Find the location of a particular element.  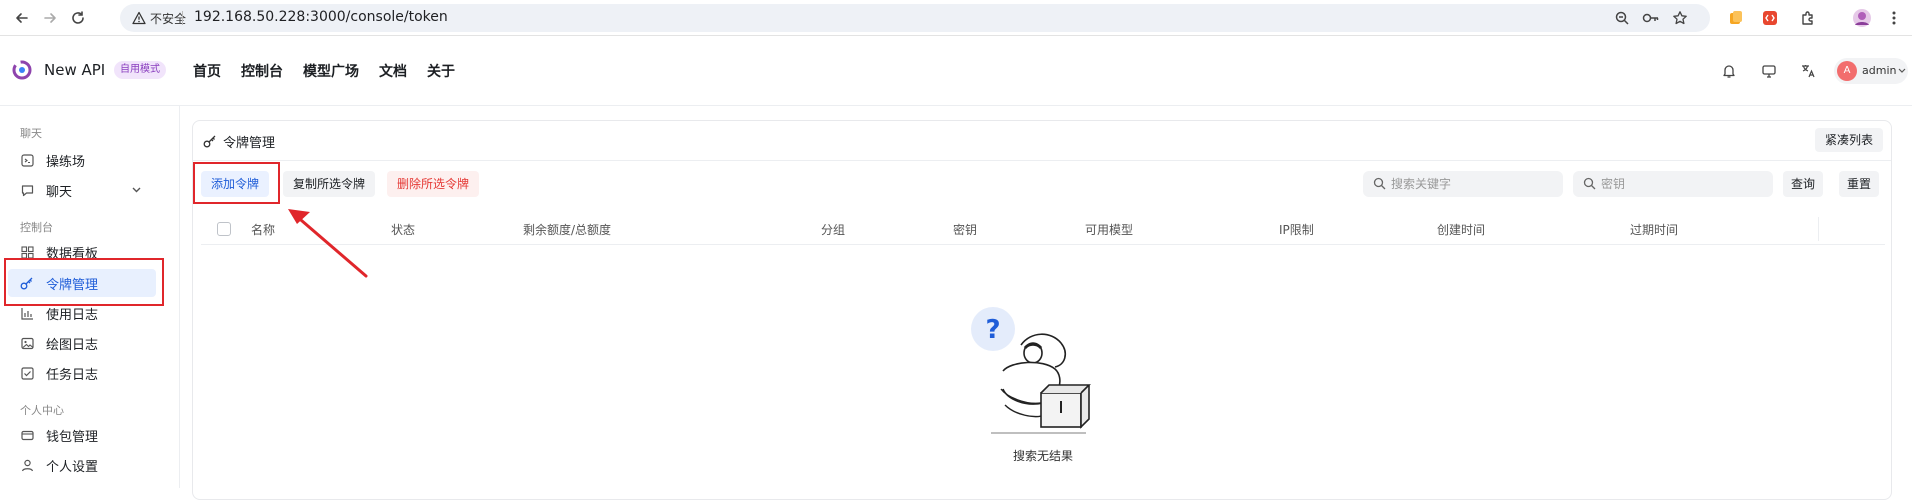

security-label: 不安全 is located at coordinates (168, 19).